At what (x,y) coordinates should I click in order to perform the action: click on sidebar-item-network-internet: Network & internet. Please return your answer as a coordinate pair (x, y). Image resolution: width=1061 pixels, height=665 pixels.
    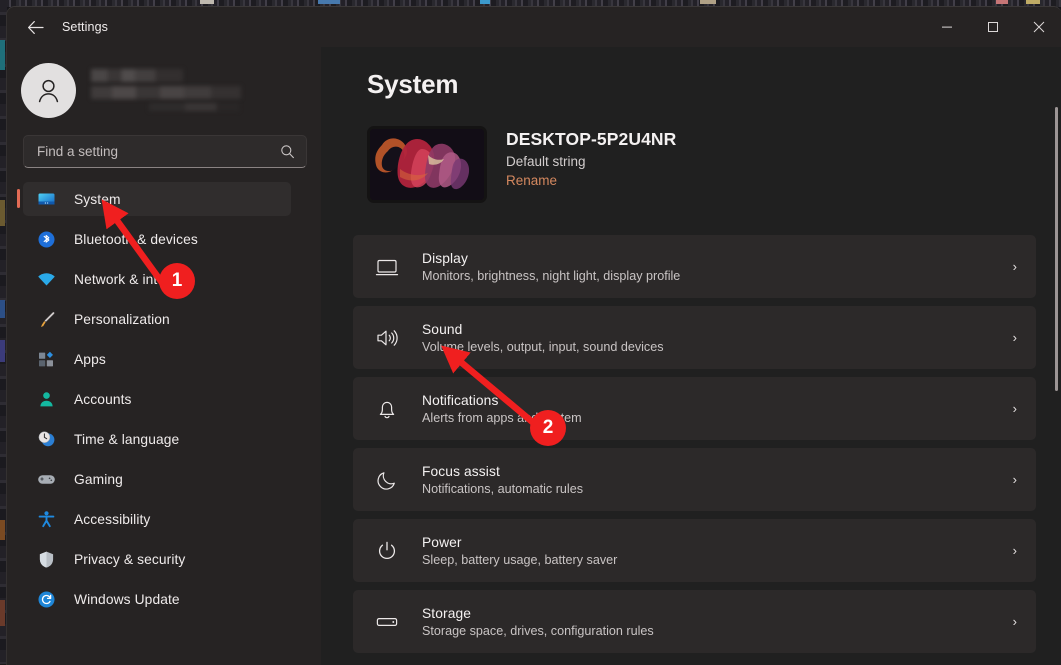
    Looking at the image, I should click on (157, 279).